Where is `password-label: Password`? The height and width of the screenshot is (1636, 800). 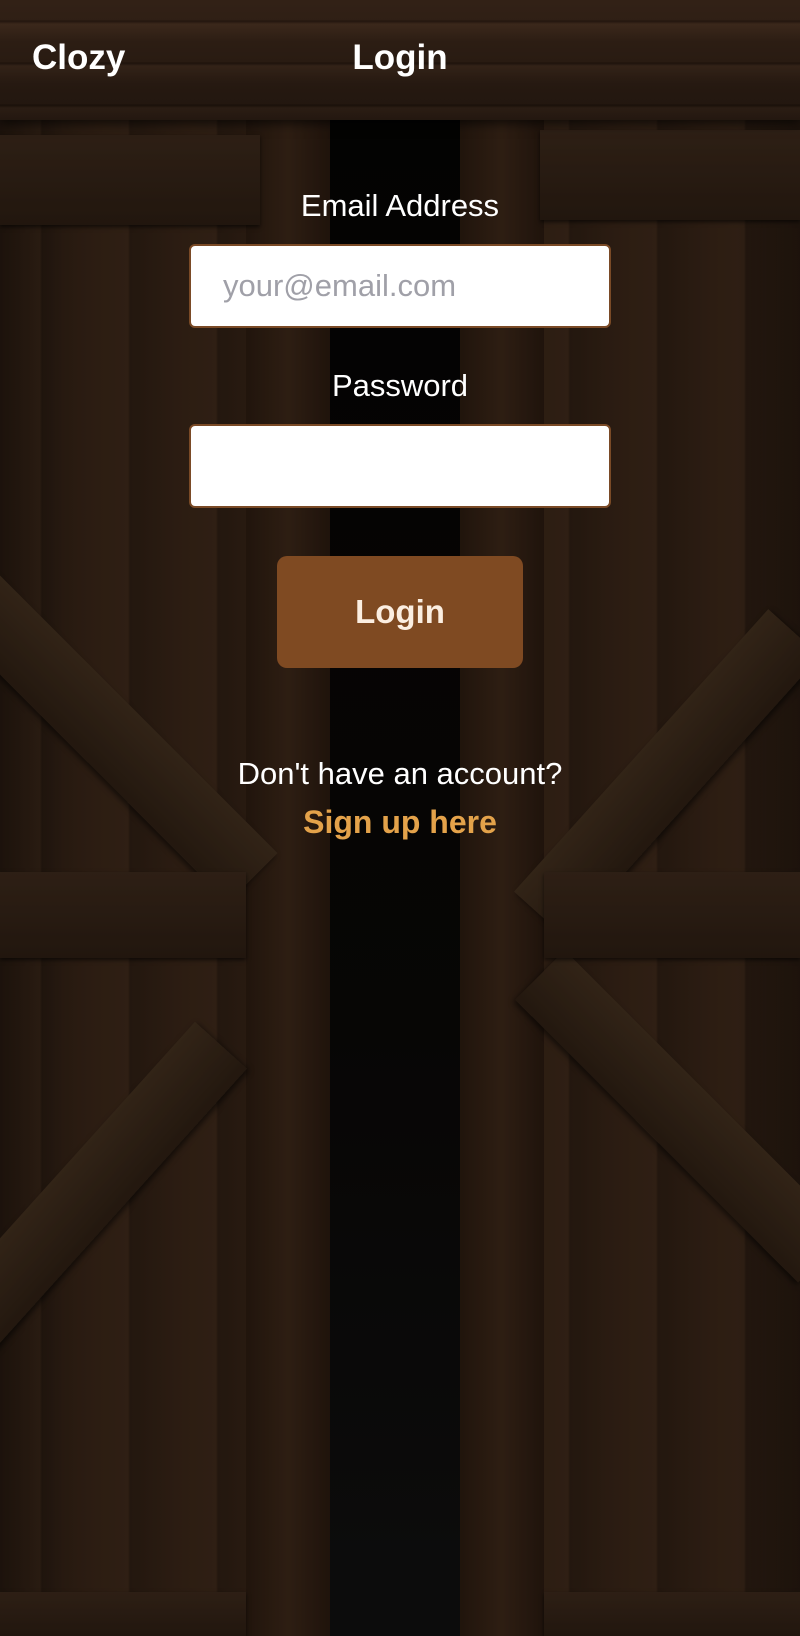
password-label: Password is located at coordinates (400, 385).